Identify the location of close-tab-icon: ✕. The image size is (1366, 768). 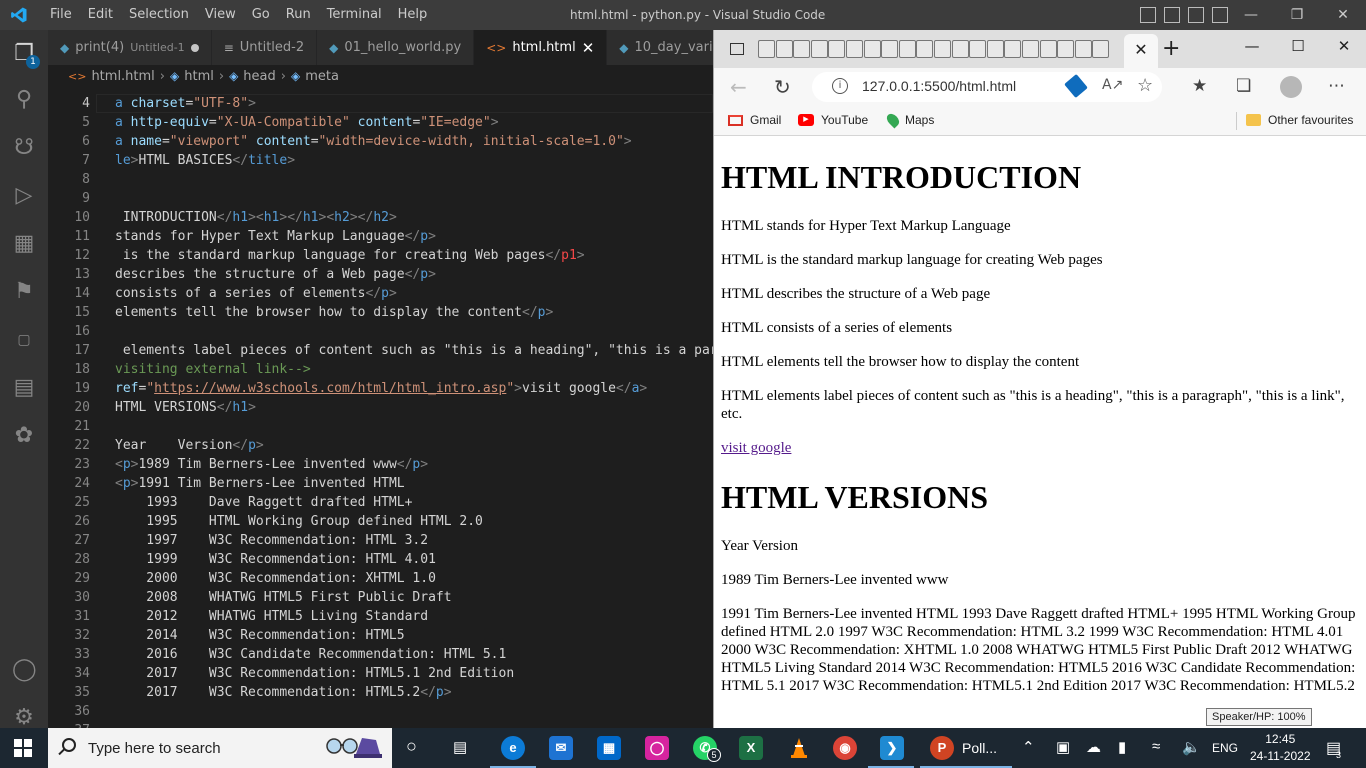
(1140, 49).